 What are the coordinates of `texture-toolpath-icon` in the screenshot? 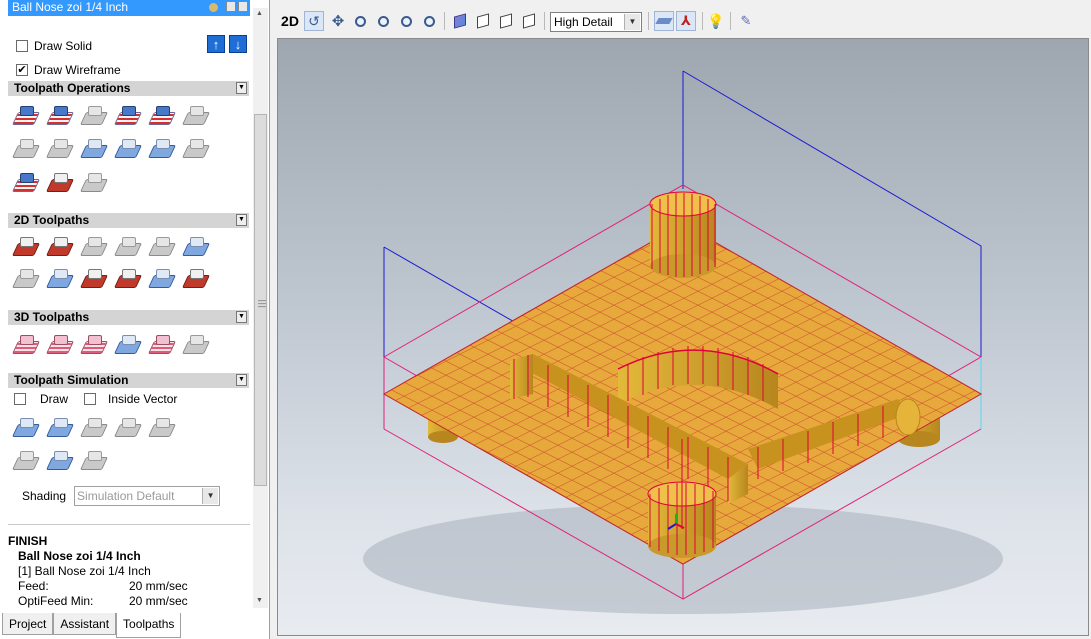 It's located at (94, 280).